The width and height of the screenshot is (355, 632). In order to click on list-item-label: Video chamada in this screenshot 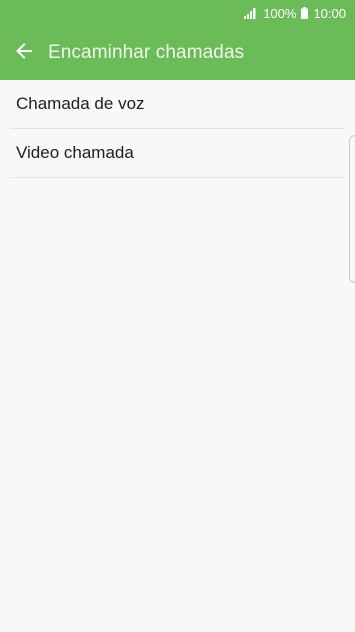, I will do `click(75, 152)`.